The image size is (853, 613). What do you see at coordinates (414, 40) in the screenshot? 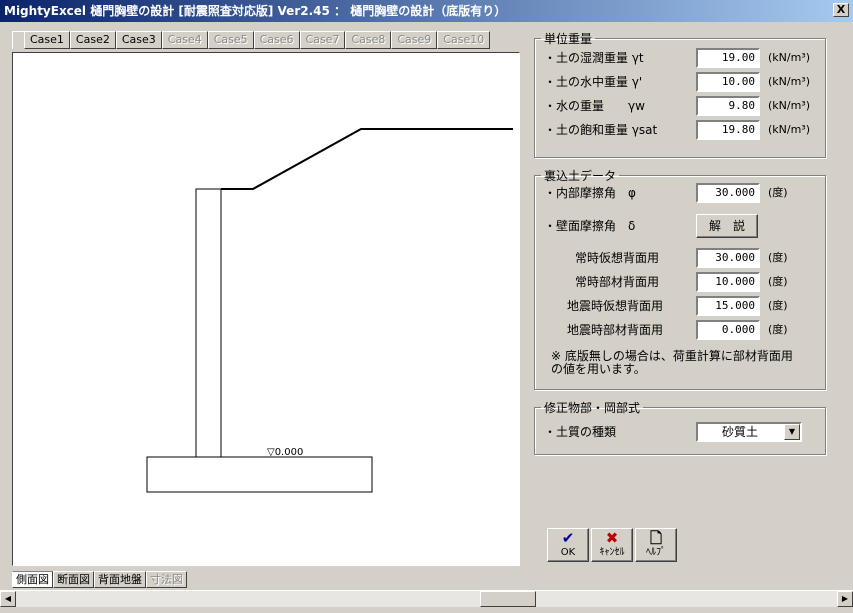
I see `tab-case9: Case9` at bounding box center [414, 40].